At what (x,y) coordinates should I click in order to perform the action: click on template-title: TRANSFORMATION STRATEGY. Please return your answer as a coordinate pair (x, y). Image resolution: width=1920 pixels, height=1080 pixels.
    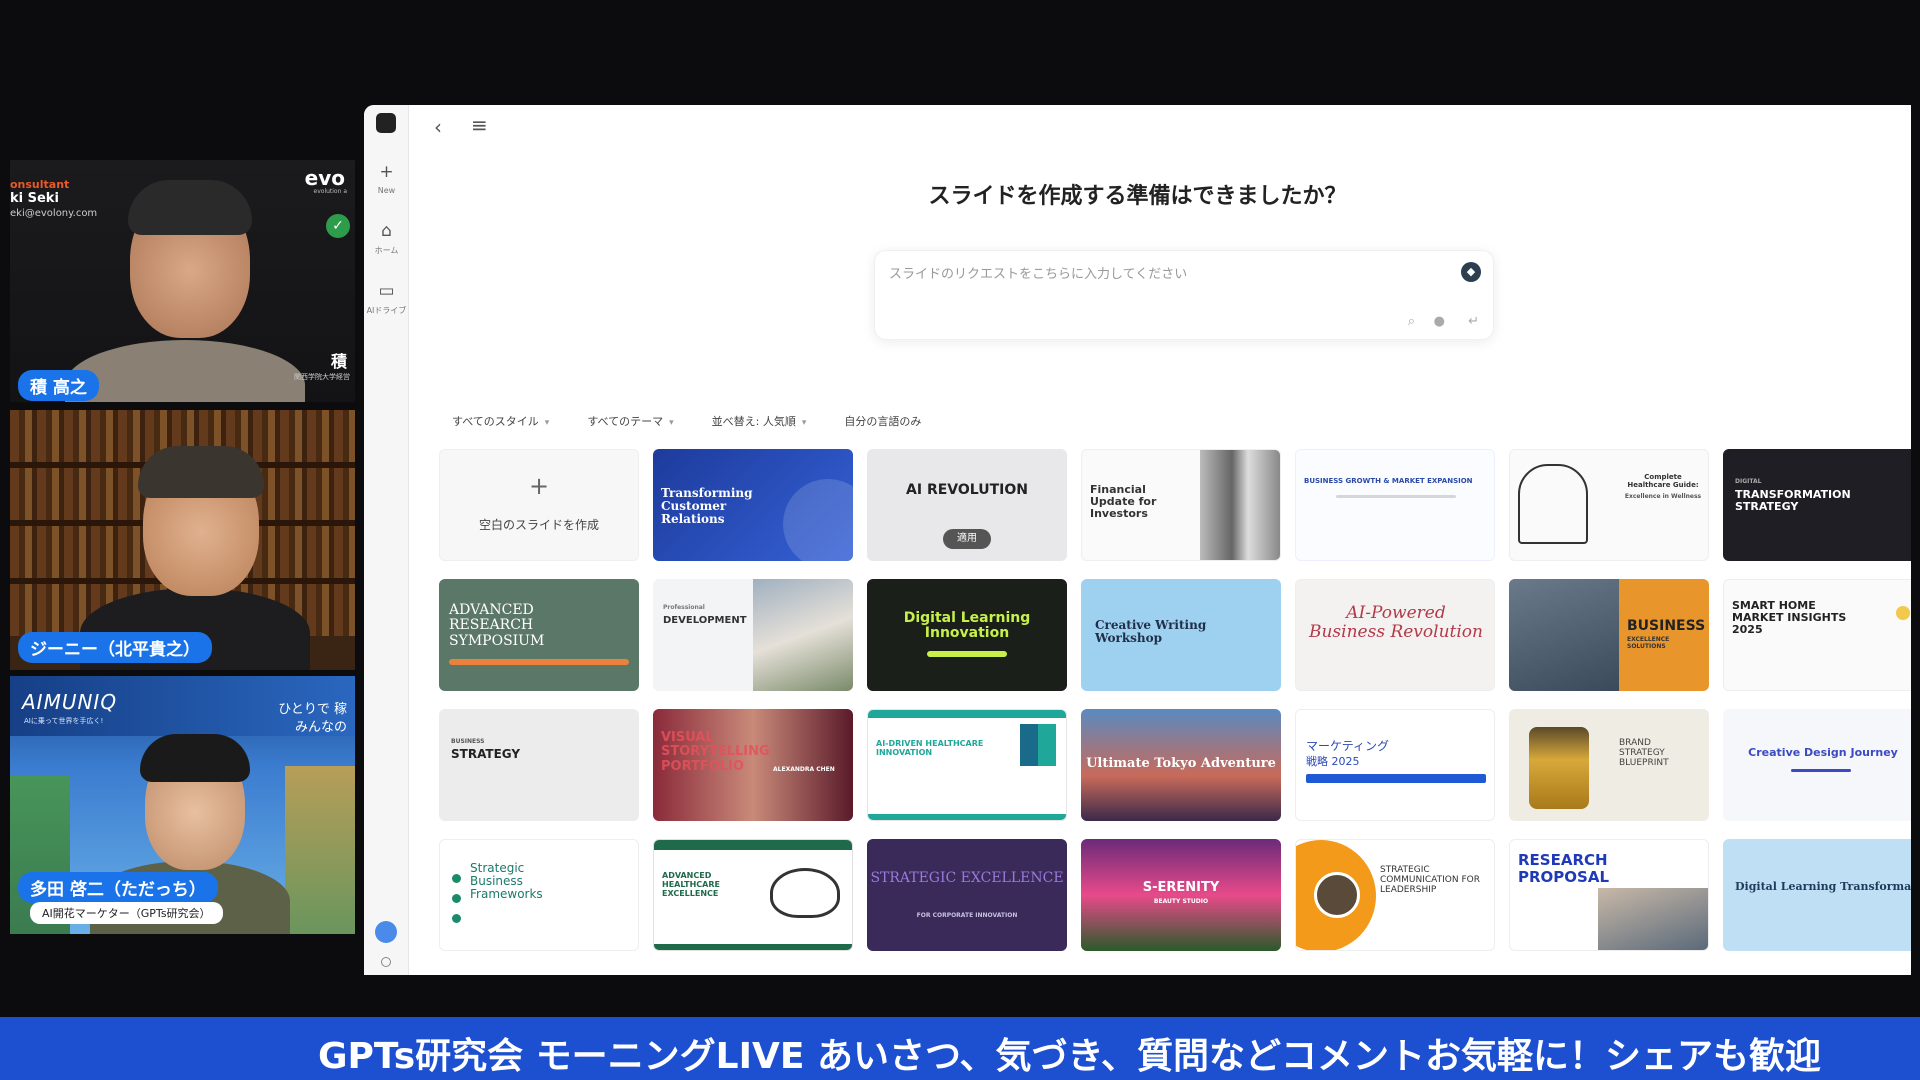
    Looking at the image, I should click on (1793, 501).